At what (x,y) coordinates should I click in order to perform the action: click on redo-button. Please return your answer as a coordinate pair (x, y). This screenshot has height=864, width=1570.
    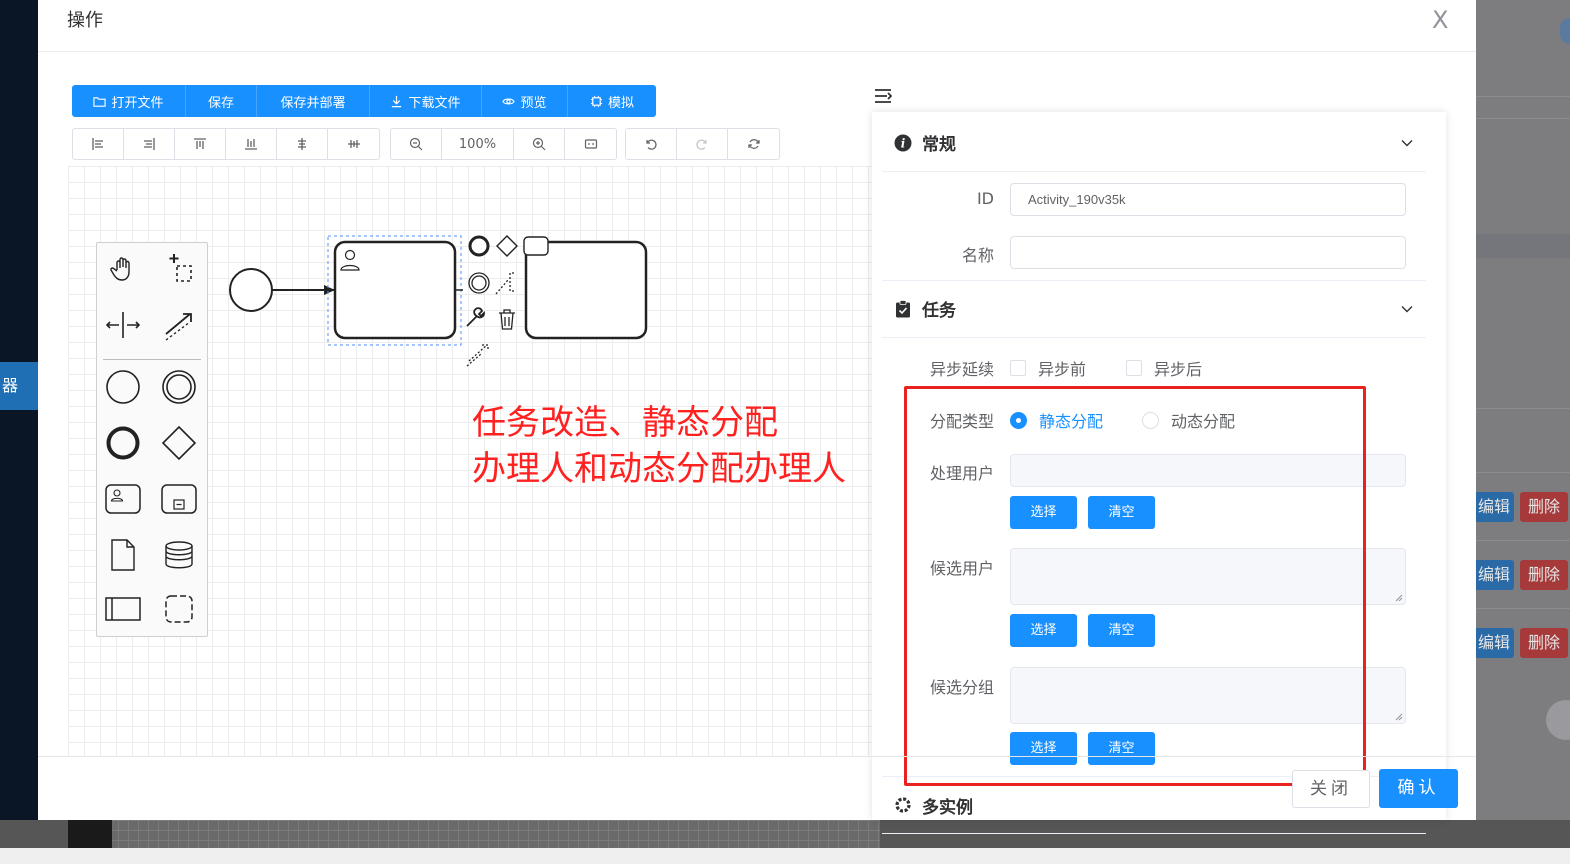
    Looking at the image, I should click on (702, 144).